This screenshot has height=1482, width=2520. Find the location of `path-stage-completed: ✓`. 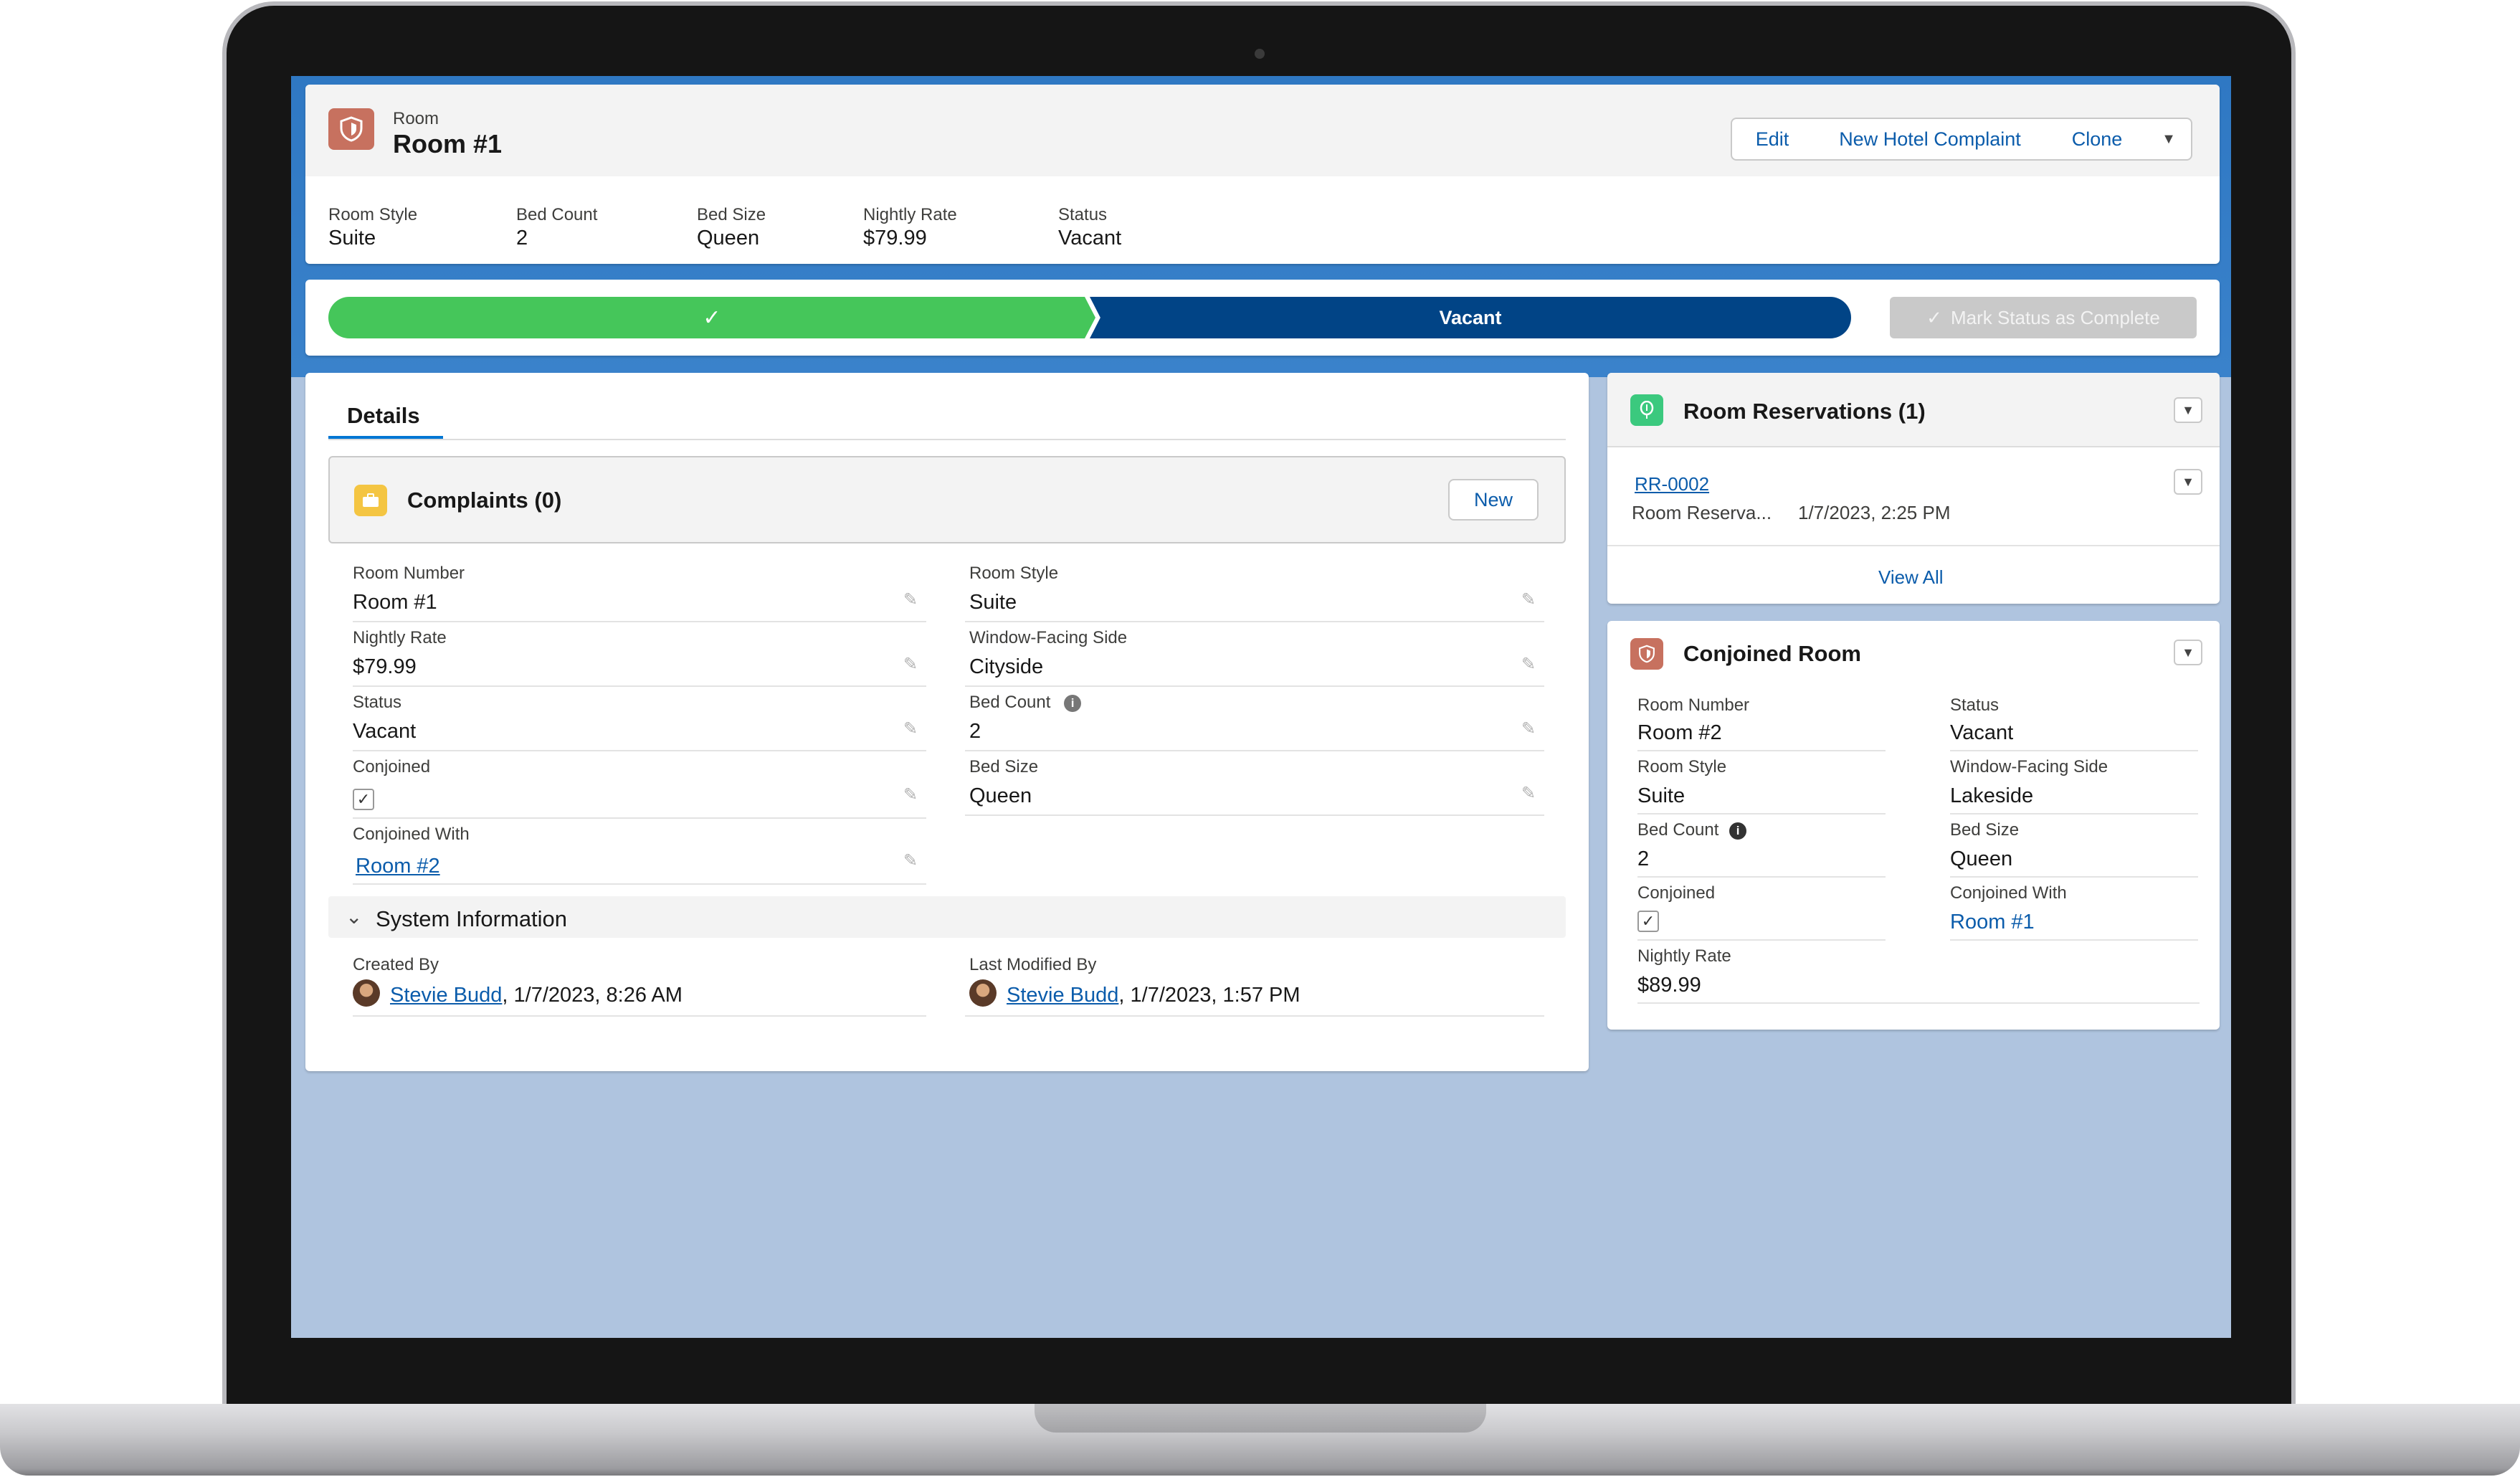

path-stage-completed: ✓ is located at coordinates (711, 317).